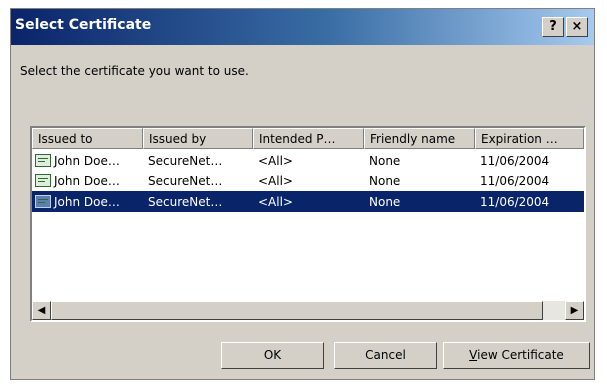 The width and height of the screenshot is (607, 388). What do you see at coordinates (553, 27) in the screenshot?
I see `help-button: ?` at bounding box center [553, 27].